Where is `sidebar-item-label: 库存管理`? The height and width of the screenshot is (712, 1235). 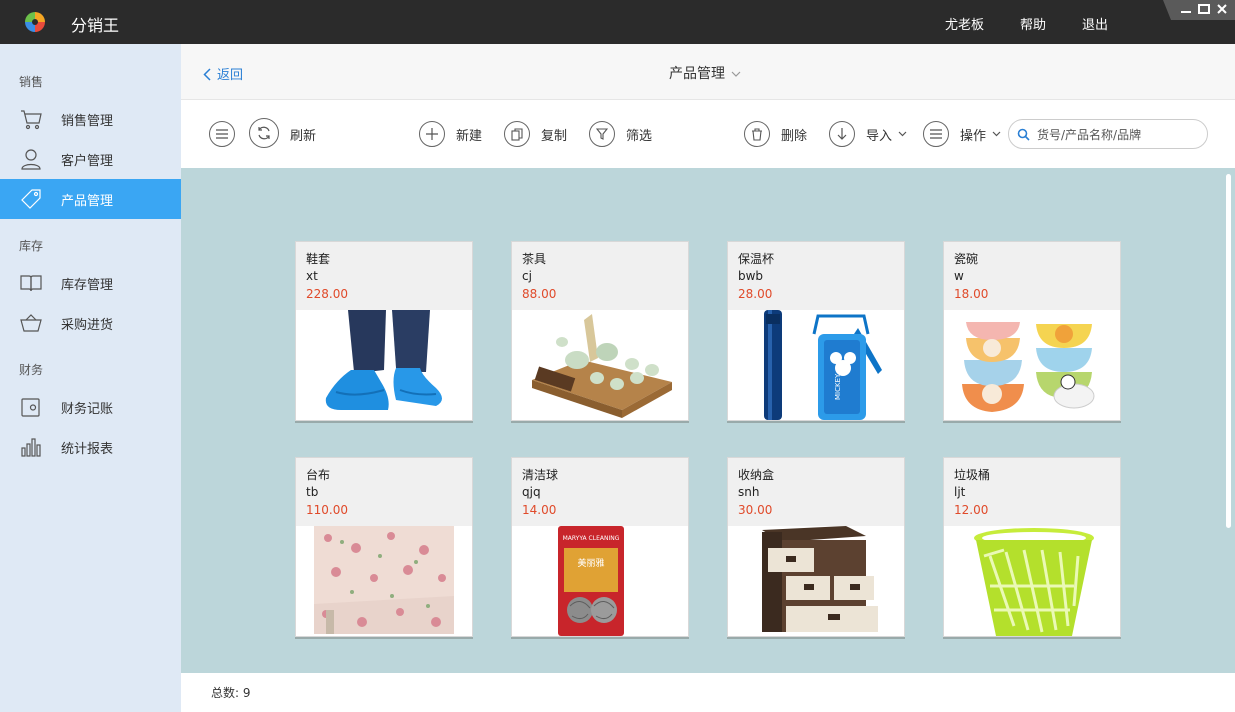
sidebar-item-label: 库存管理 is located at coordinates (87, 285).